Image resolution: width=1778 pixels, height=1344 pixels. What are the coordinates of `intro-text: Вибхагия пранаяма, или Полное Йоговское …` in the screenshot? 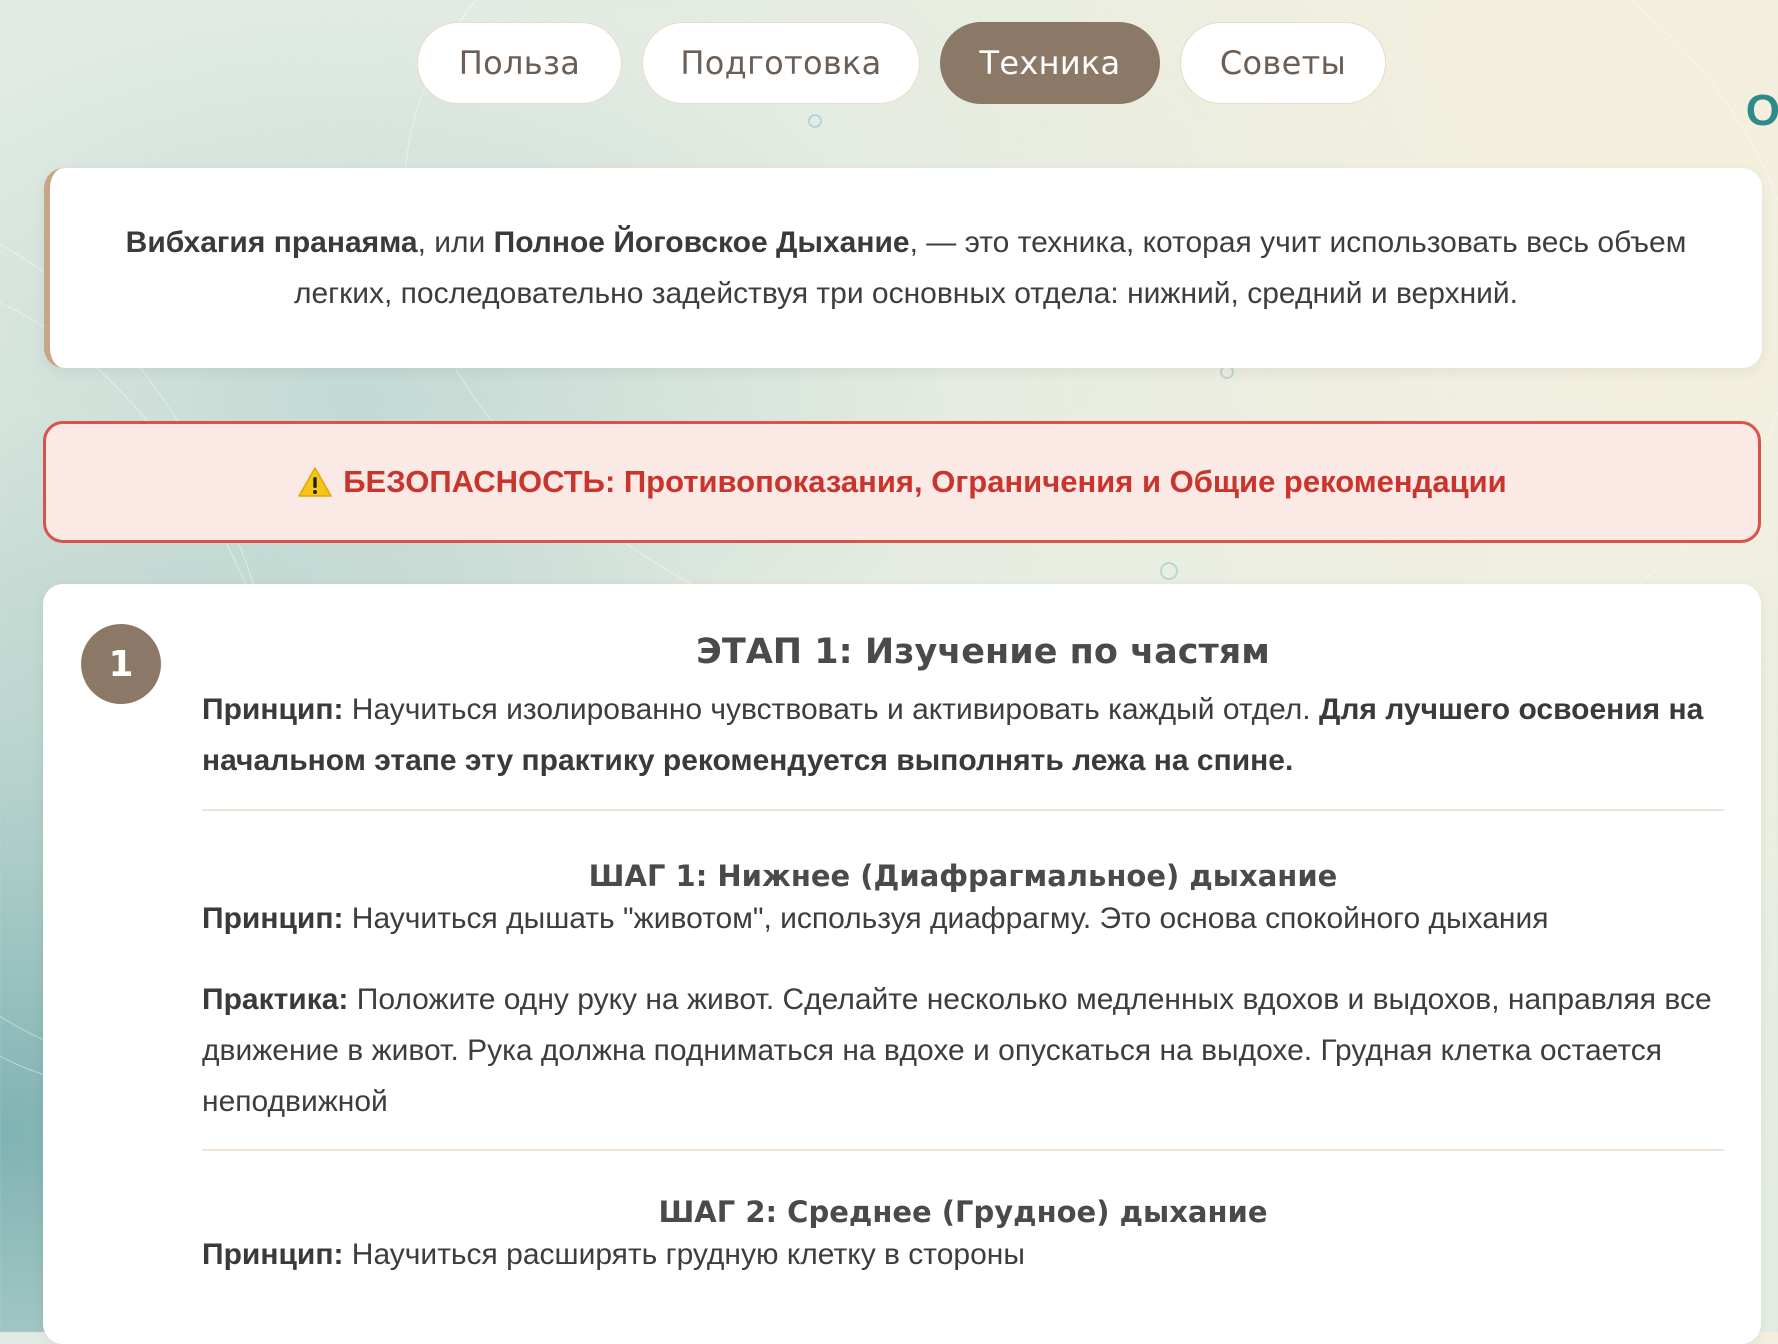 It's located at (906, 268).